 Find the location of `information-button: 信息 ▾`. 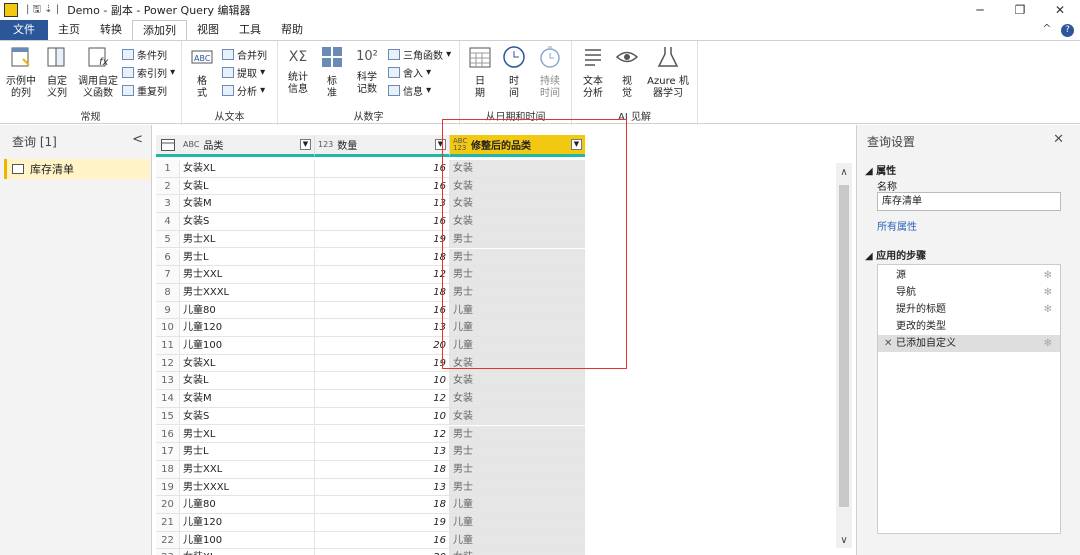

information-button: 信息 ▾ is located at coordinates (409, 90).